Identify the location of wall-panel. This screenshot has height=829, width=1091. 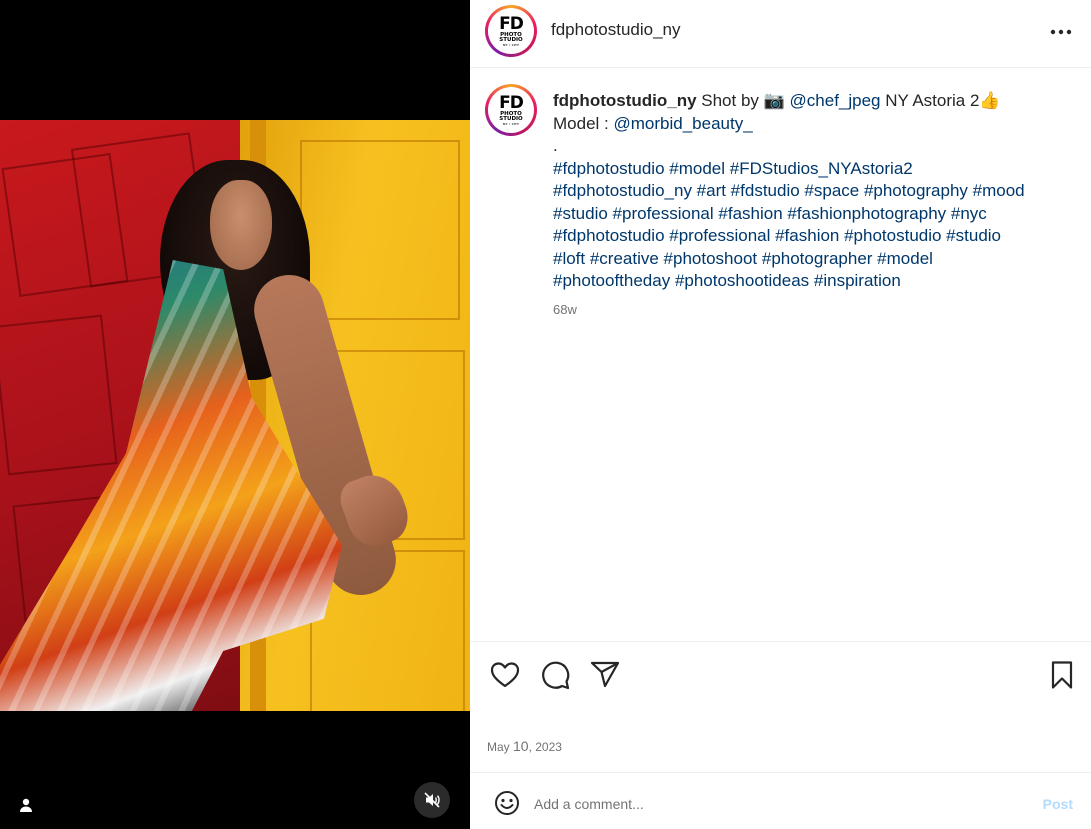
(59, 395).